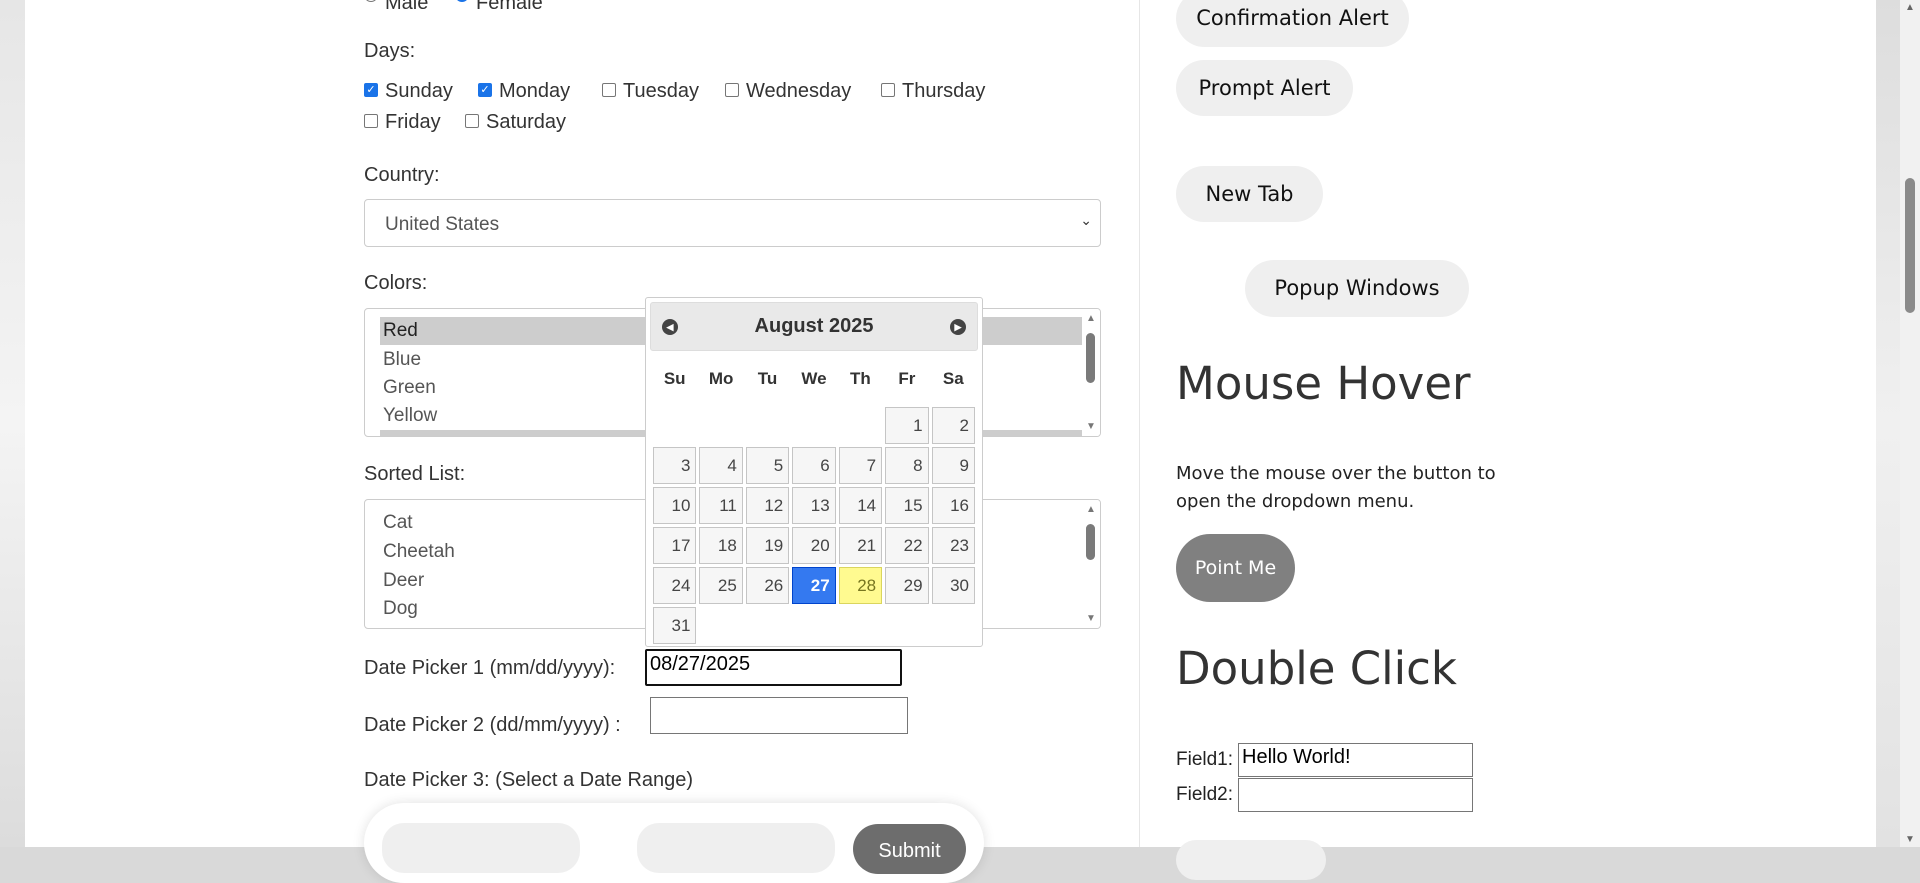 The height and width of the screenshot is (883, 1920). I want to click on mouse-hover-heading: Mouse Hover, so click(1323, 383).